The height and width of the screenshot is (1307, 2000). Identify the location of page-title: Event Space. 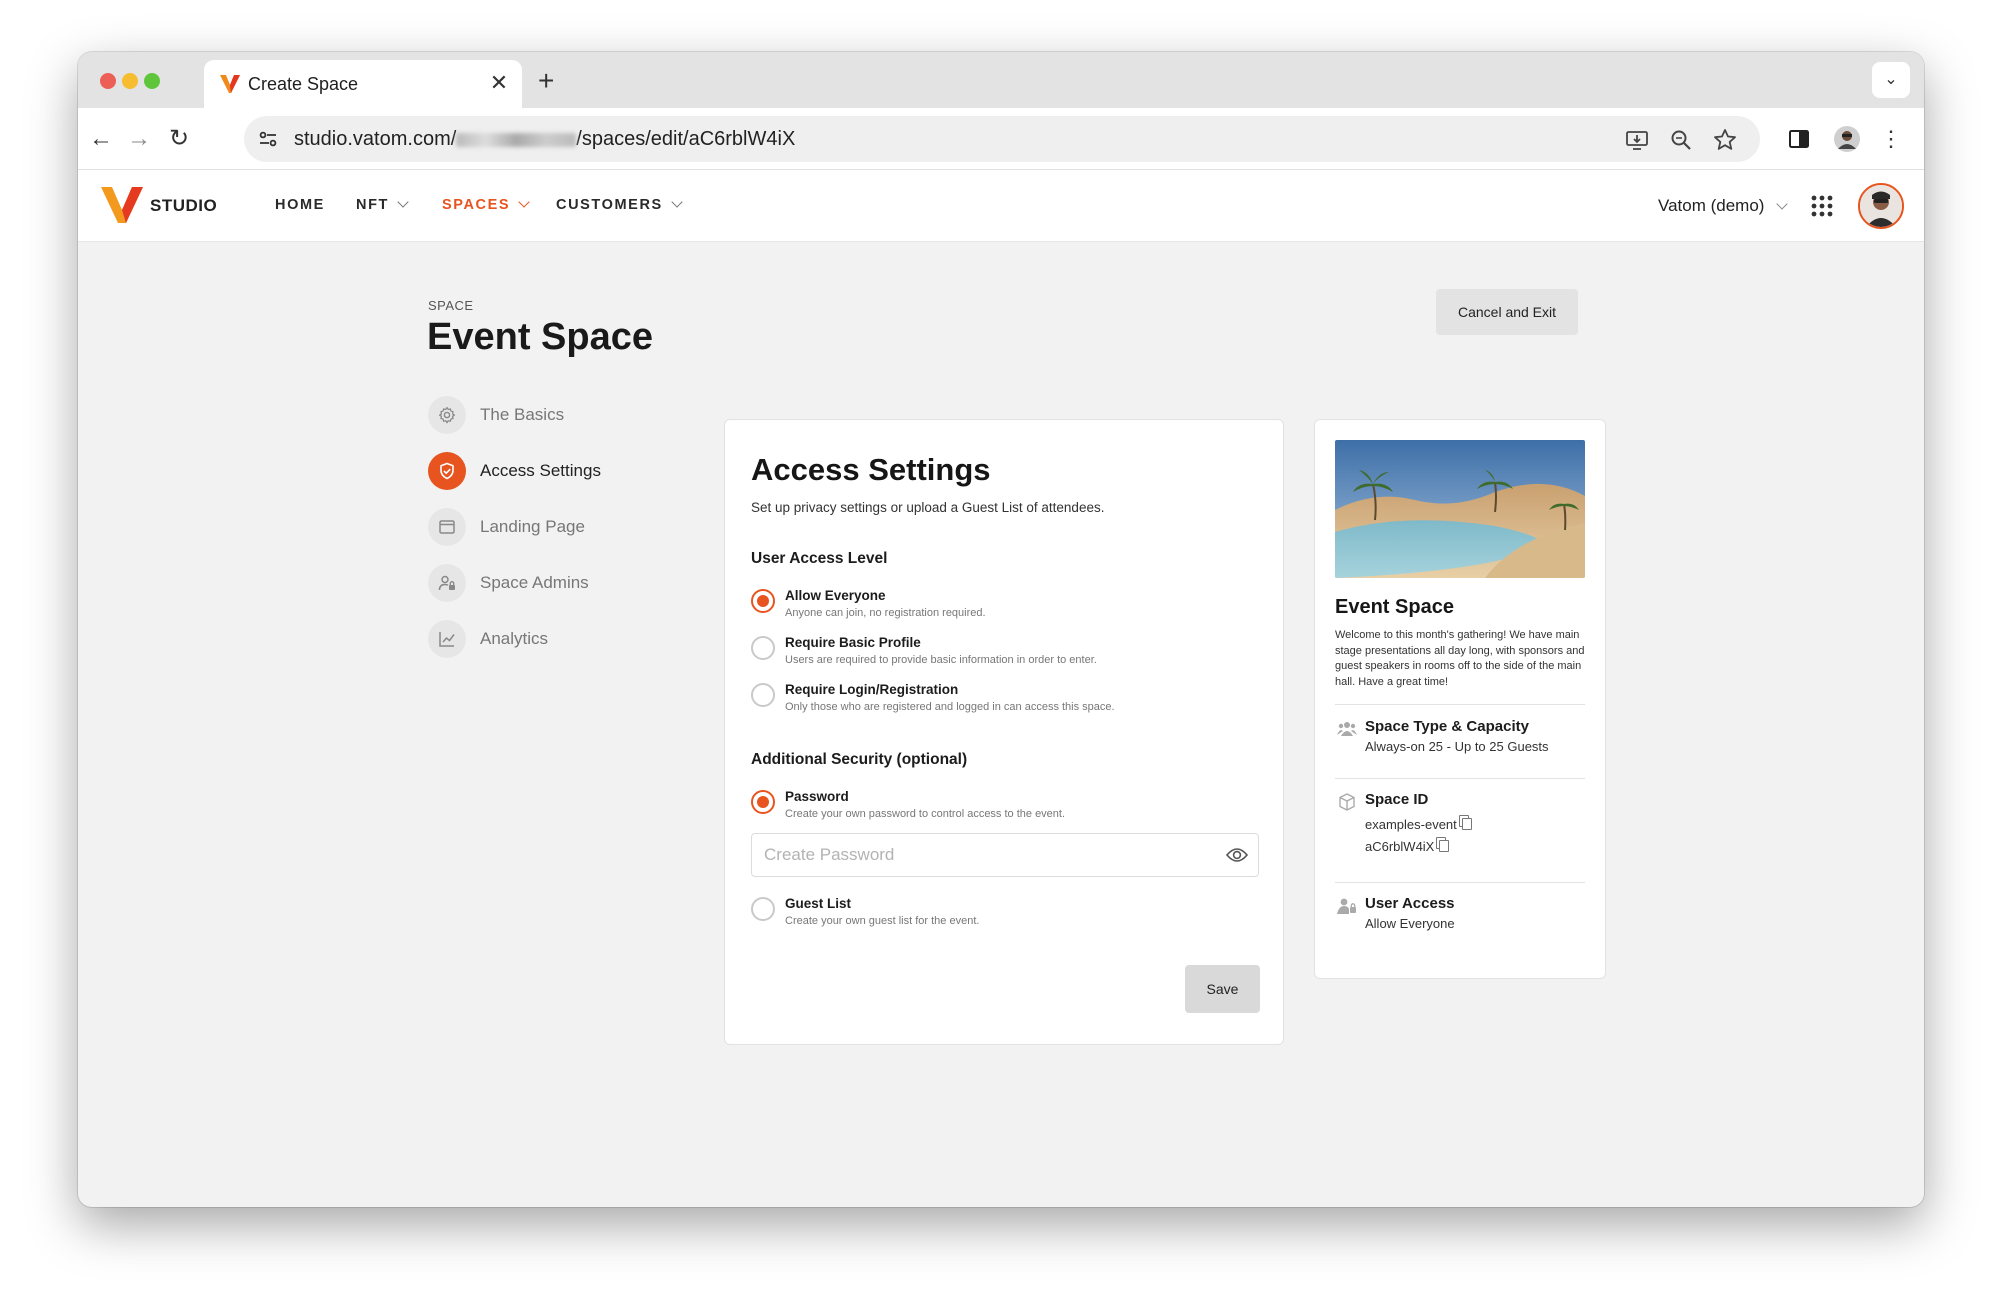
(540, 337).